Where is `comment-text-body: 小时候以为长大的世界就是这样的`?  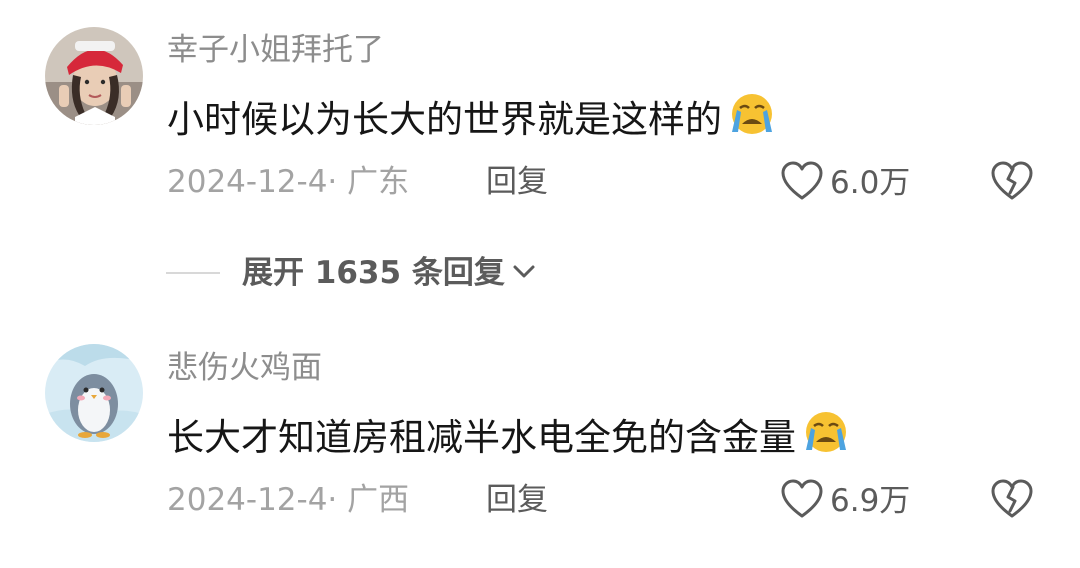
comment-text-body: 小时候以为长大的世界就是这样的 is located at coordinates (444, 119).